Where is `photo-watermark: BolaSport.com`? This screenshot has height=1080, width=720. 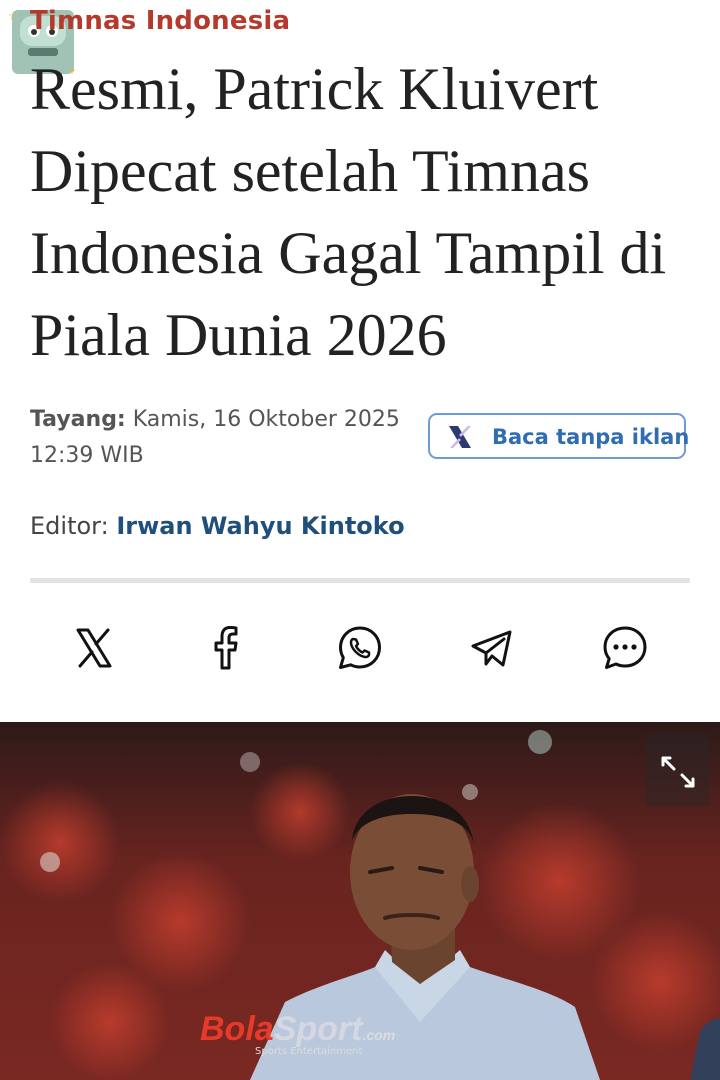 photo-watermark: BolaSport.com is located at coordinates (297, 1029).